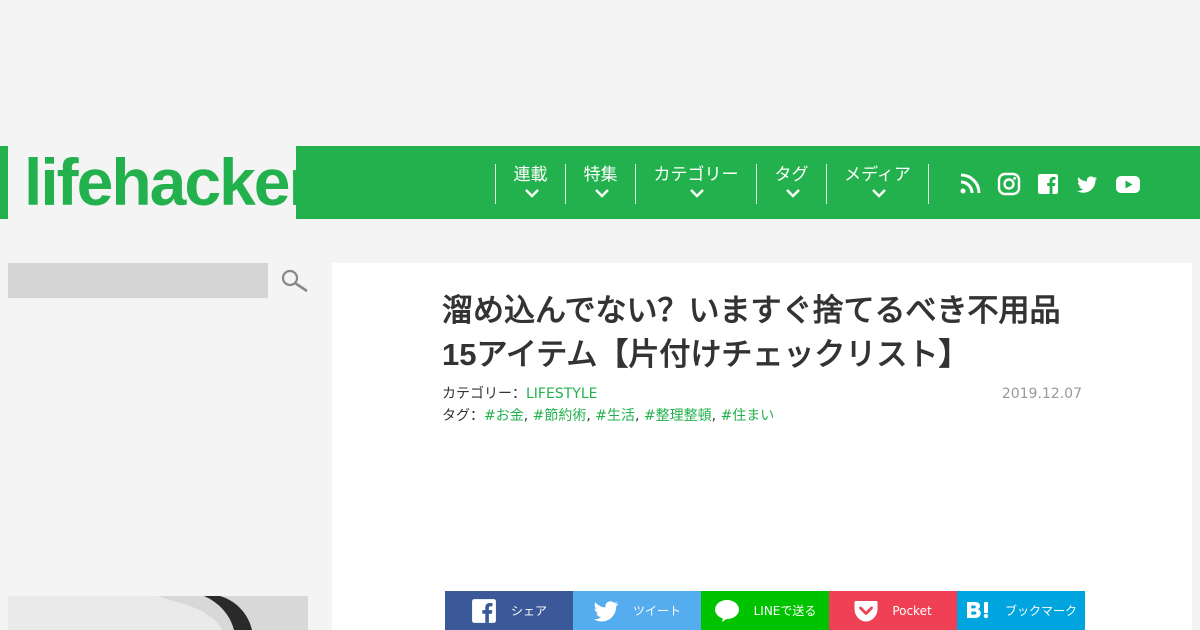  Describe the element at coordinates (1009, 184) in the screenshot. I see `instagram-icon` at that location.